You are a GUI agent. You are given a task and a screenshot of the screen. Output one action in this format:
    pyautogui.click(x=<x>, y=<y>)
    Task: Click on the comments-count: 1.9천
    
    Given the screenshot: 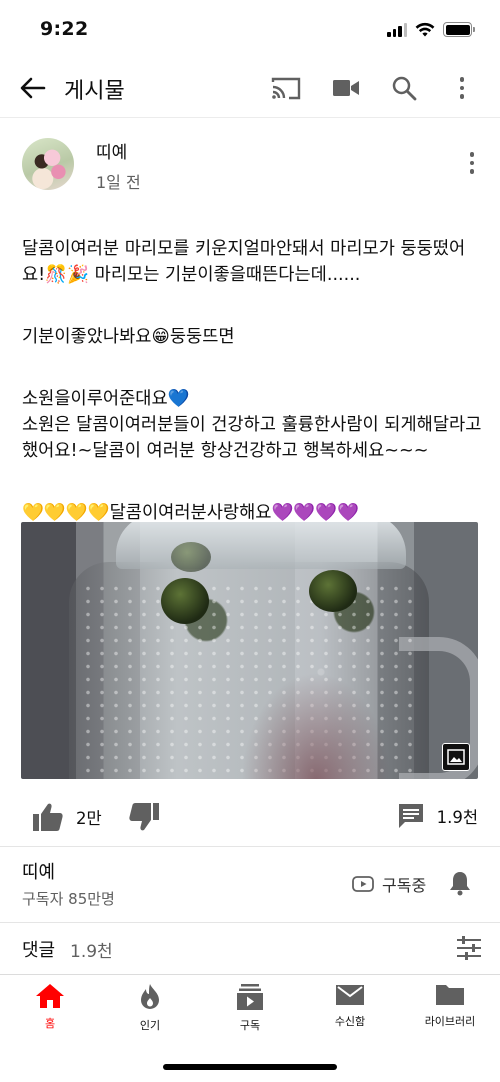 What is the action you would take?
    pyautogui.click(x=91, y=952)
    